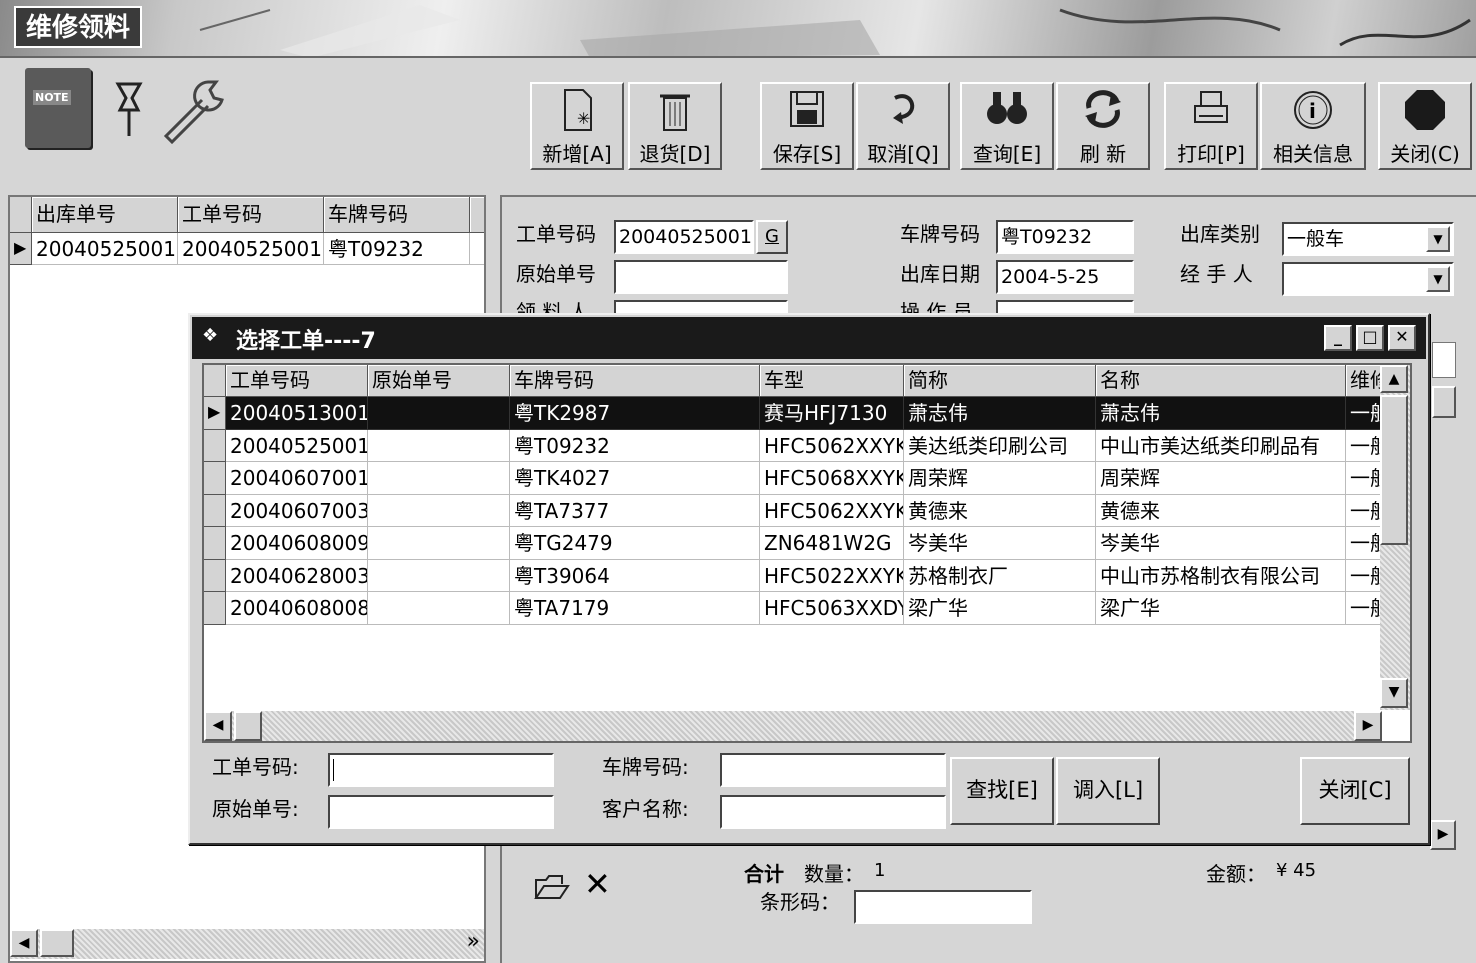 This screenshot has width=1476, height=963. What do you see at coordinates (597, 884) in the screenshot?
I see `delete-icon: ✕` at bounding box center [597, 884].